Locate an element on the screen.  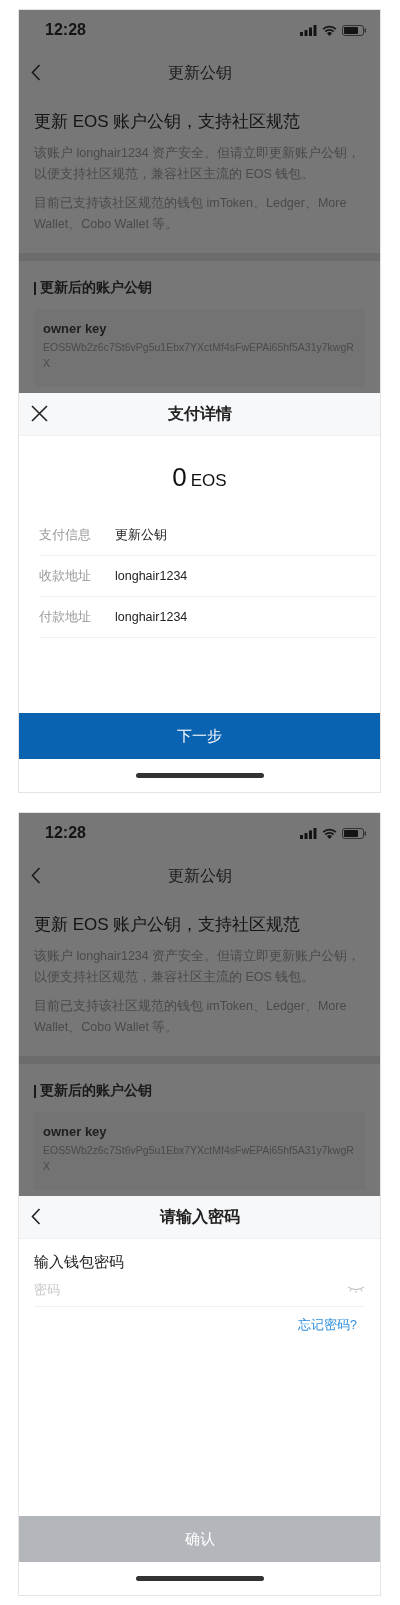
amount: 0 is located at coordinates (179, 477).